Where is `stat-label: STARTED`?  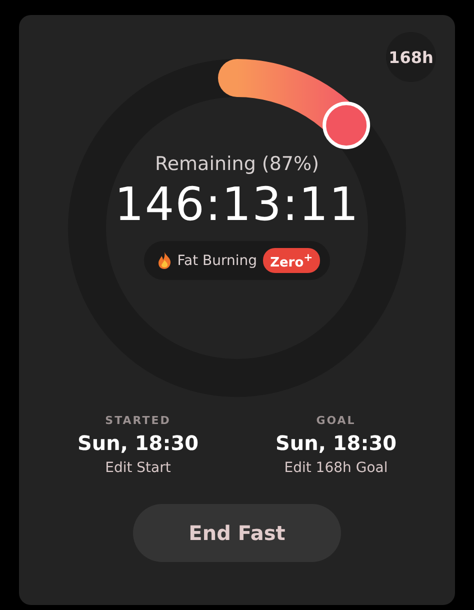
stat-label: STARTED is located at coordinates (138, 420).